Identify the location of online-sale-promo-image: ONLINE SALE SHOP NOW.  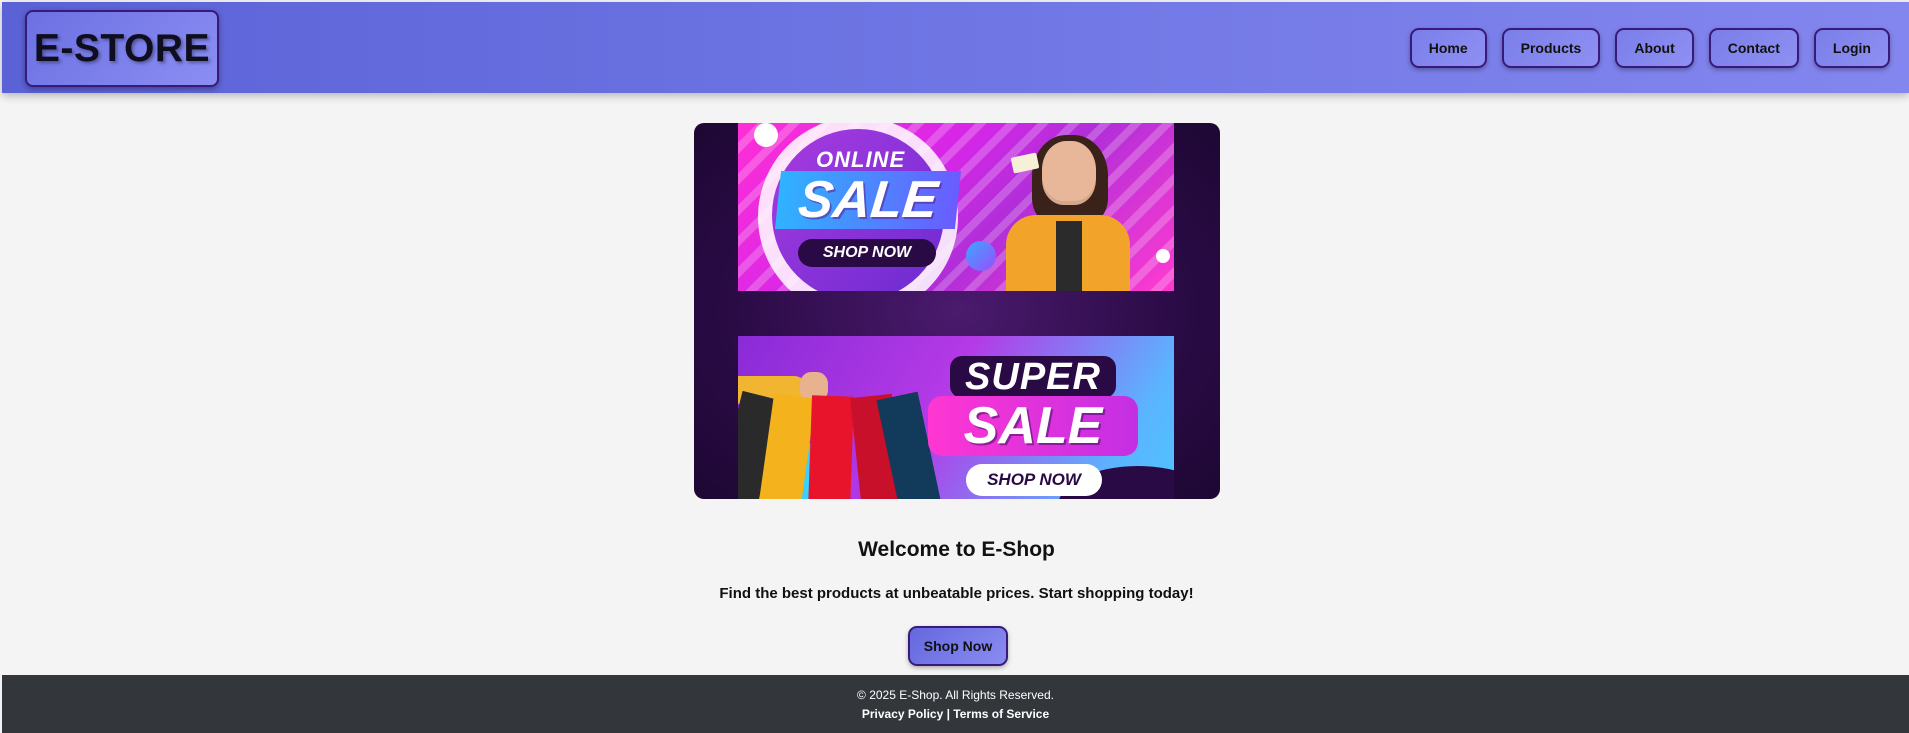
(956, 207).